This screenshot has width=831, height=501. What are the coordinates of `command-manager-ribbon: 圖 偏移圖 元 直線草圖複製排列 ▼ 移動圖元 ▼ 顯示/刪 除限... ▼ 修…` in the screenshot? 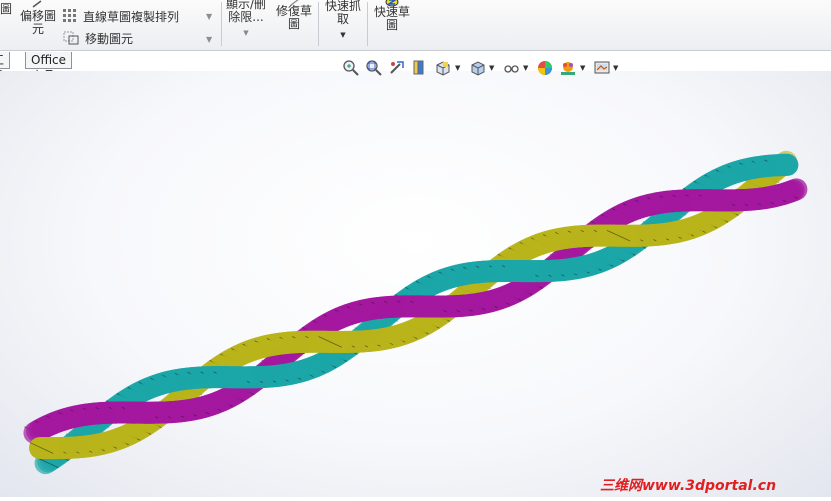 It's located at (415, 25).